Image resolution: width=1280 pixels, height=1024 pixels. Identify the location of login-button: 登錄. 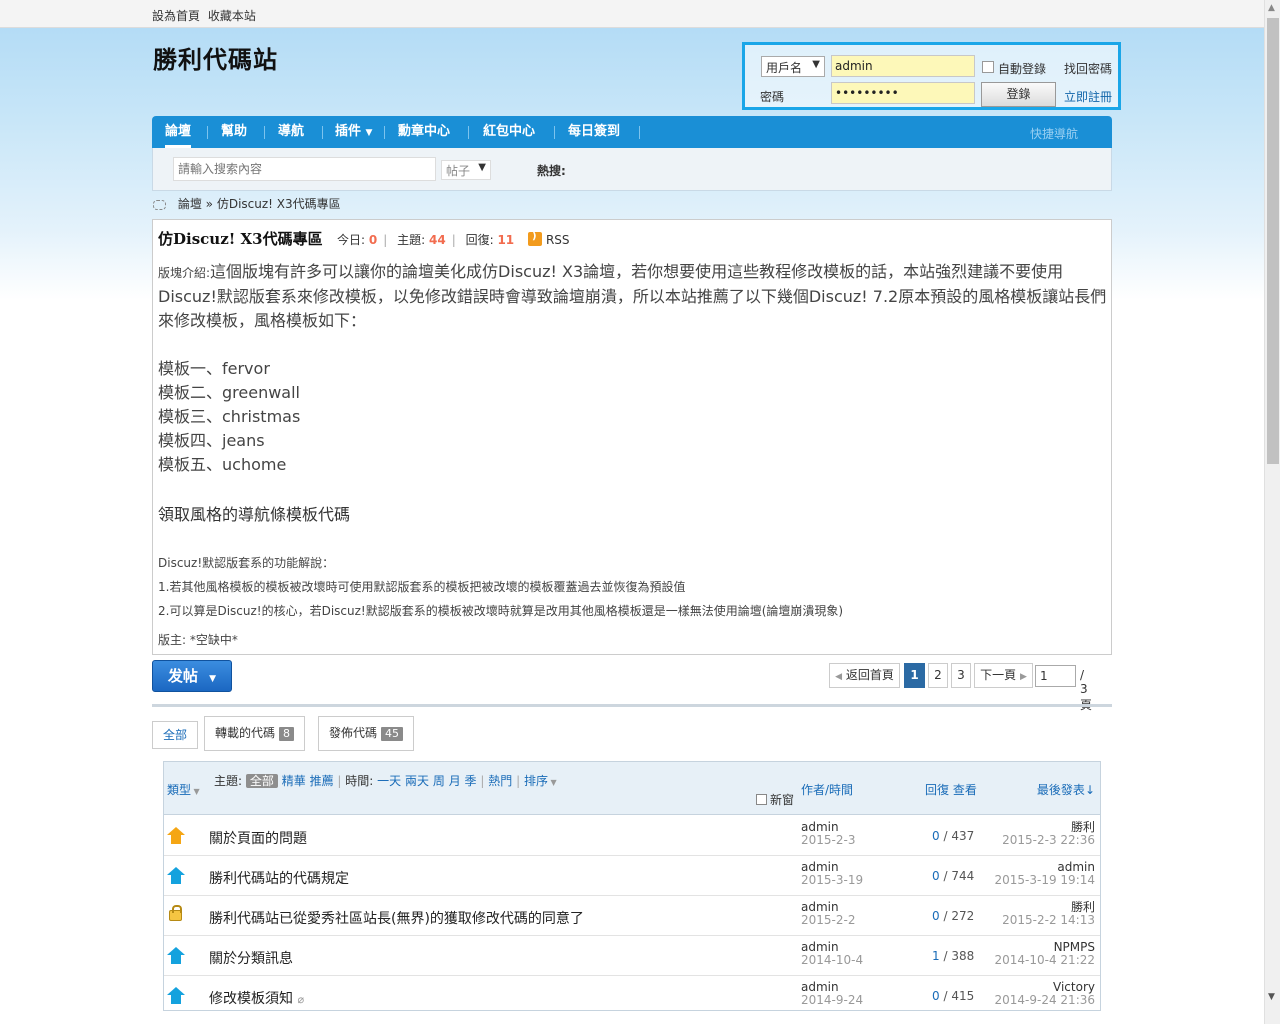
(1018, 94).